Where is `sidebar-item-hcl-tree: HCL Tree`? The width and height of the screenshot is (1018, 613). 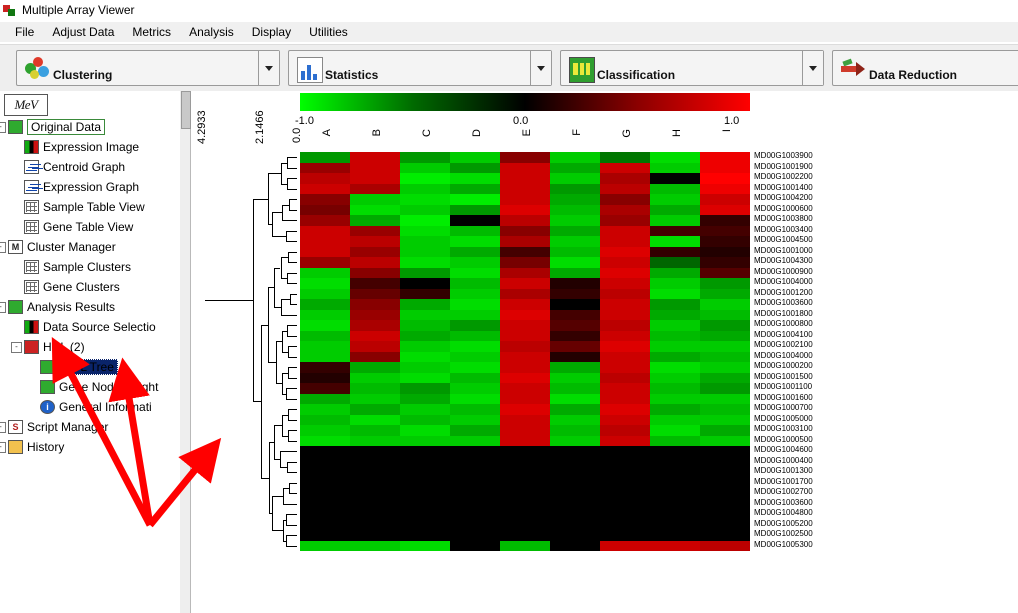 sidebar-item-hcl-tree: HCL Tree is located at coordinates (90, 367).